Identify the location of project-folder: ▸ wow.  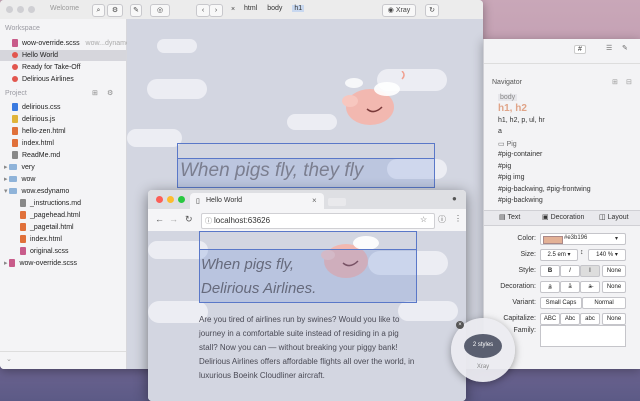
(63, 179).